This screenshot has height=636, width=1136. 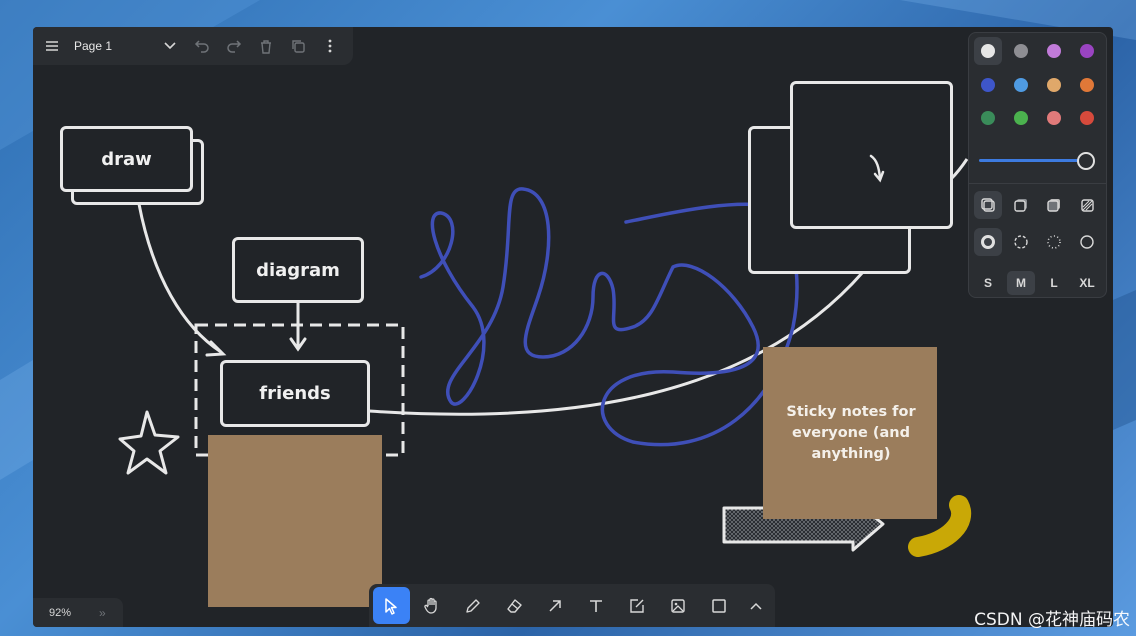 I want to click on trash-icon, so click(x=266, y=46).